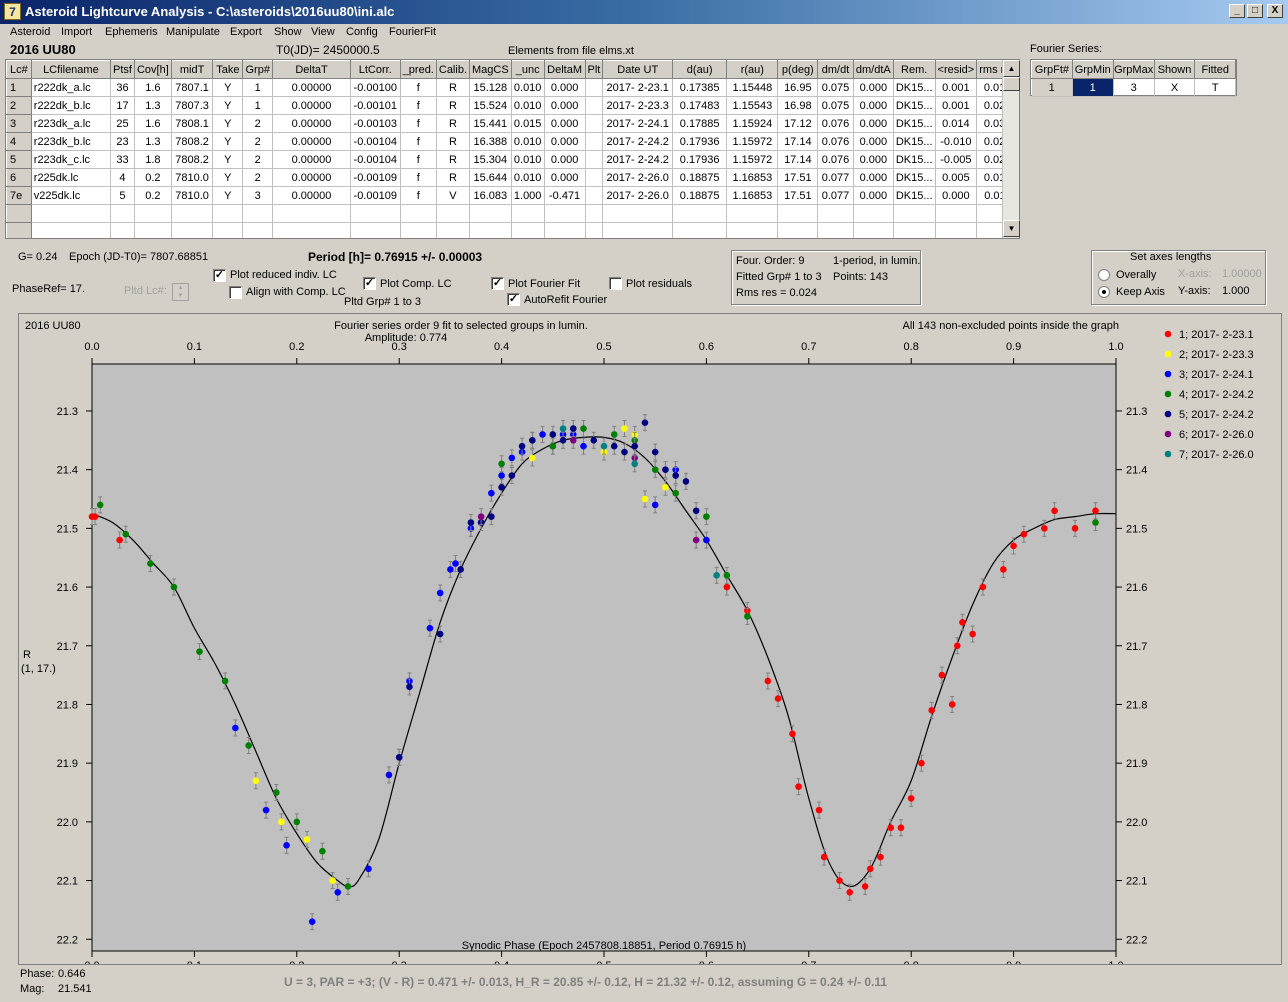  I want to click on table-cell: 15.304, so click(490, 159).